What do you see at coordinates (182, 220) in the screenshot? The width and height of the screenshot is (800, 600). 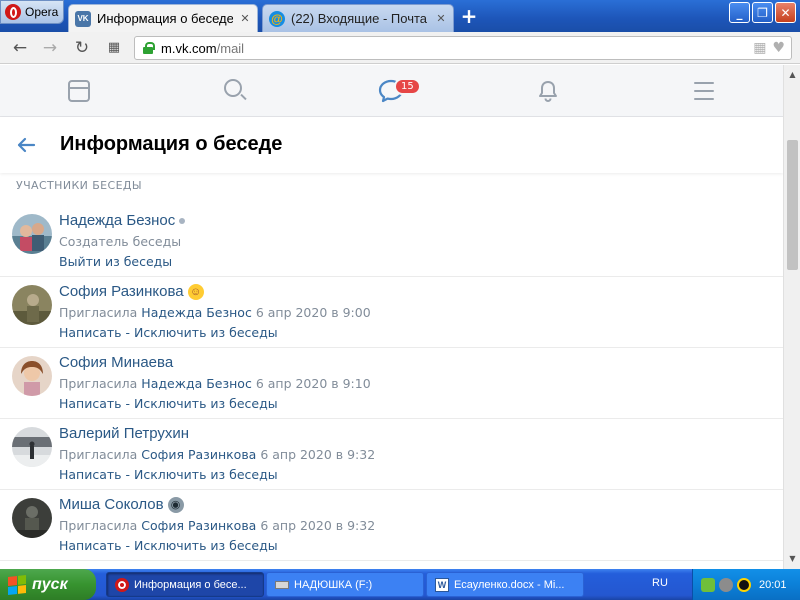 I see `online-indicator-icon` at bounding box center [182, 220].